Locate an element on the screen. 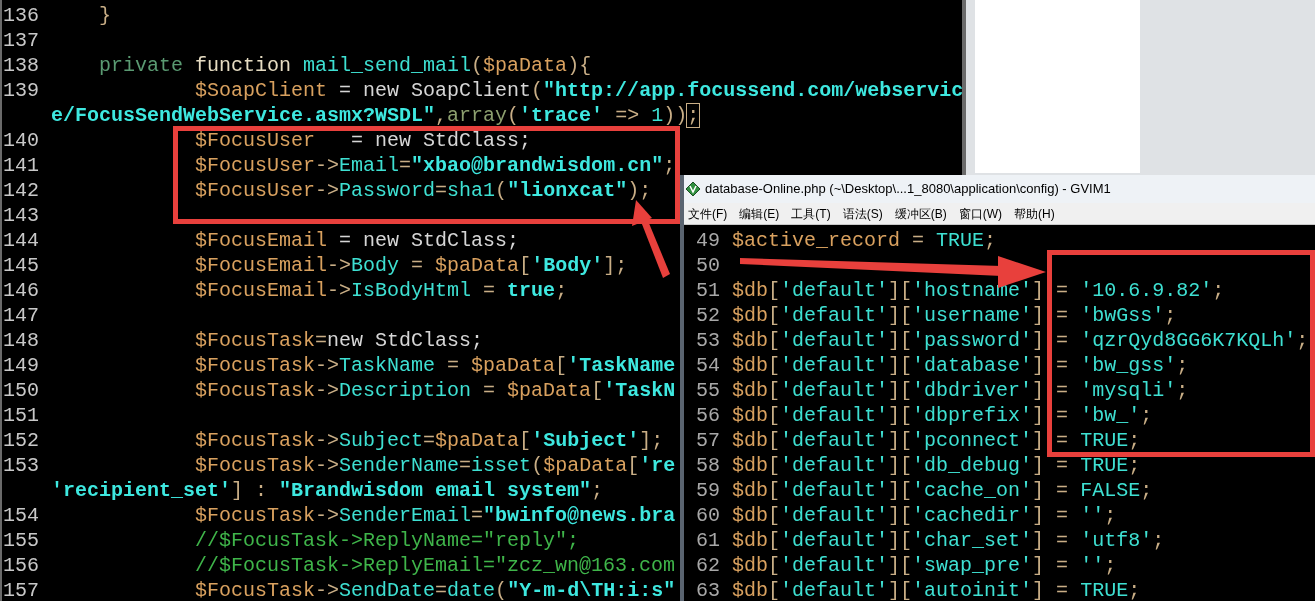 The image size is (1315, 601). code-line: e/FocusSendWebService.asmx?WSDL",array('trace' => 1)); is located at coordinates (375, 115).